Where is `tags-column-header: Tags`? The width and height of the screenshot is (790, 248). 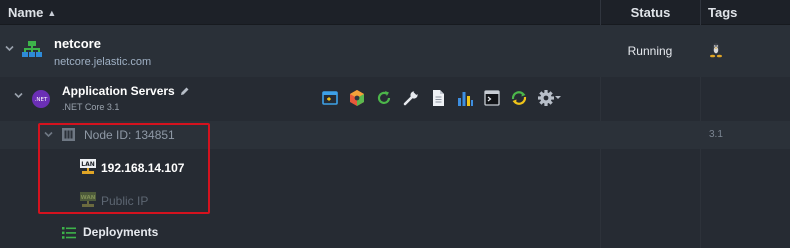 tags-column-header: Tags is located at coordinates (745, 12).